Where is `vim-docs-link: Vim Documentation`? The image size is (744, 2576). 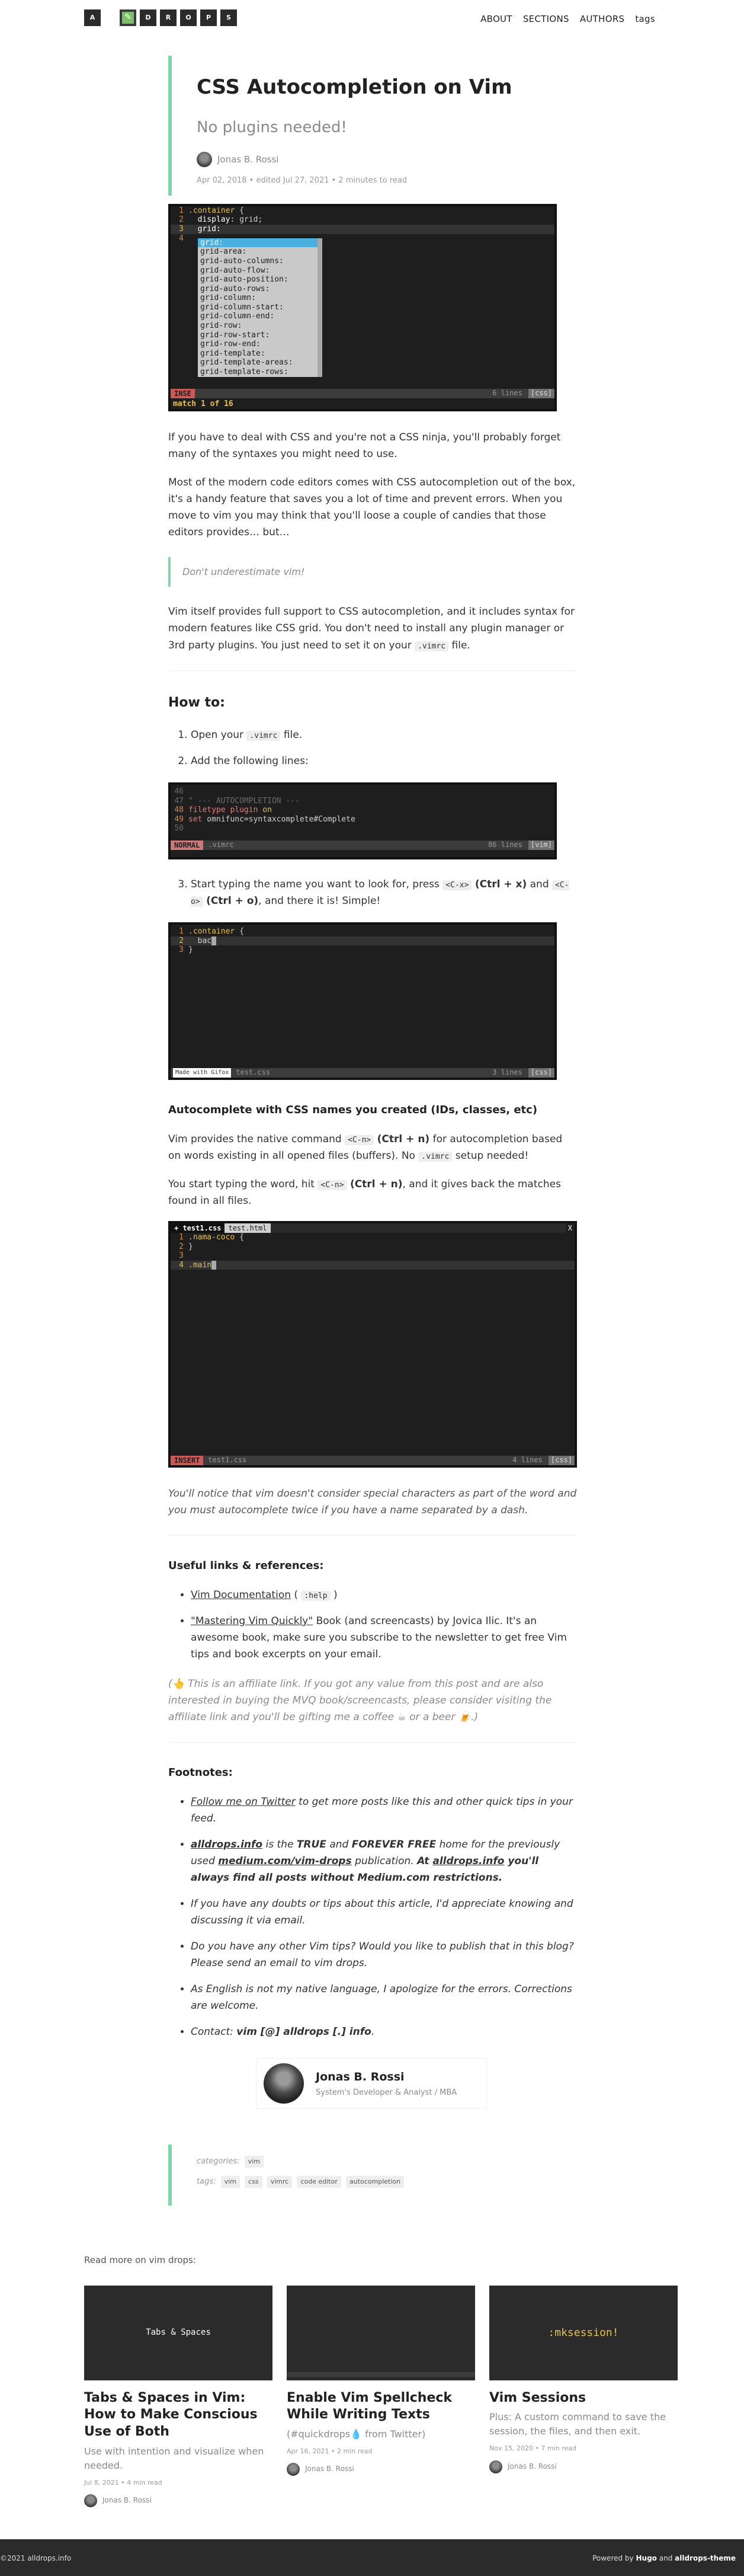
vim-docs-link: Vim Documentation is located at coordinates (241, 1595).